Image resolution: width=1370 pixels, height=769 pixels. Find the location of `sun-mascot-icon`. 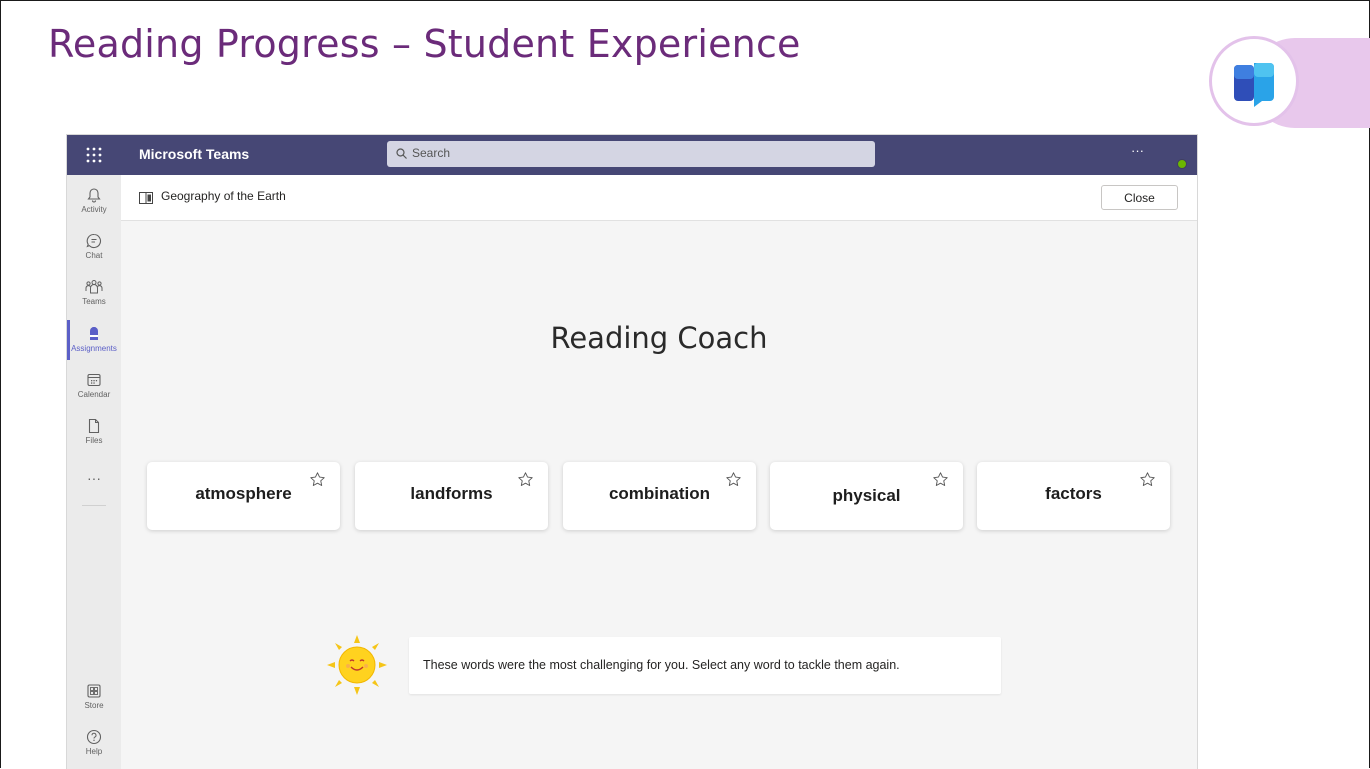

sun-mascot-icon is located at coordinates (357, 665).